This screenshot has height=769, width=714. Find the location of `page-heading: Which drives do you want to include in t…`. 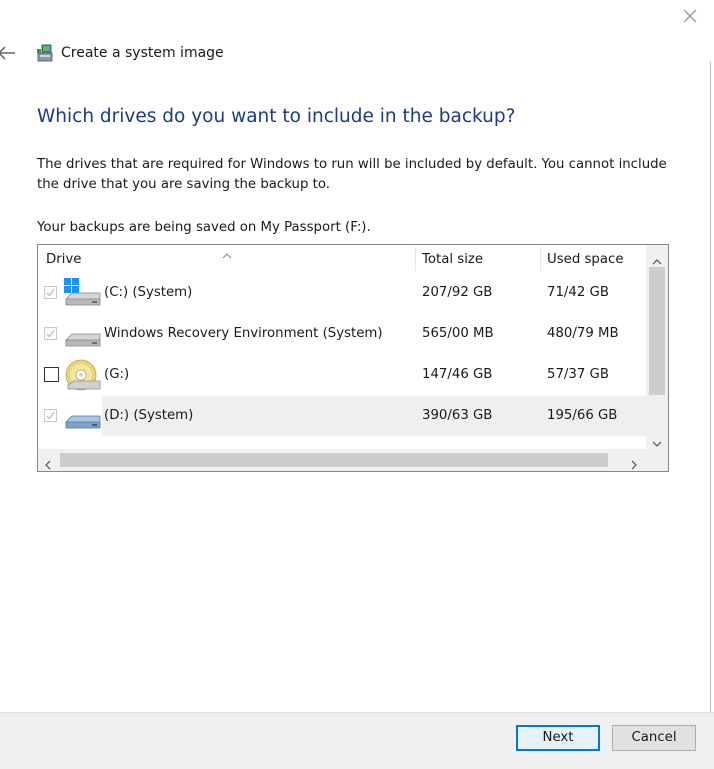

page-heading: Which drives do you want to include in t… is located at coordinates (276, 116).